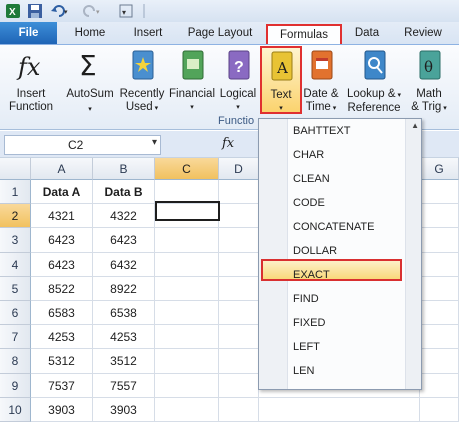  I want to click on cell: 6432, so click(124, 264).